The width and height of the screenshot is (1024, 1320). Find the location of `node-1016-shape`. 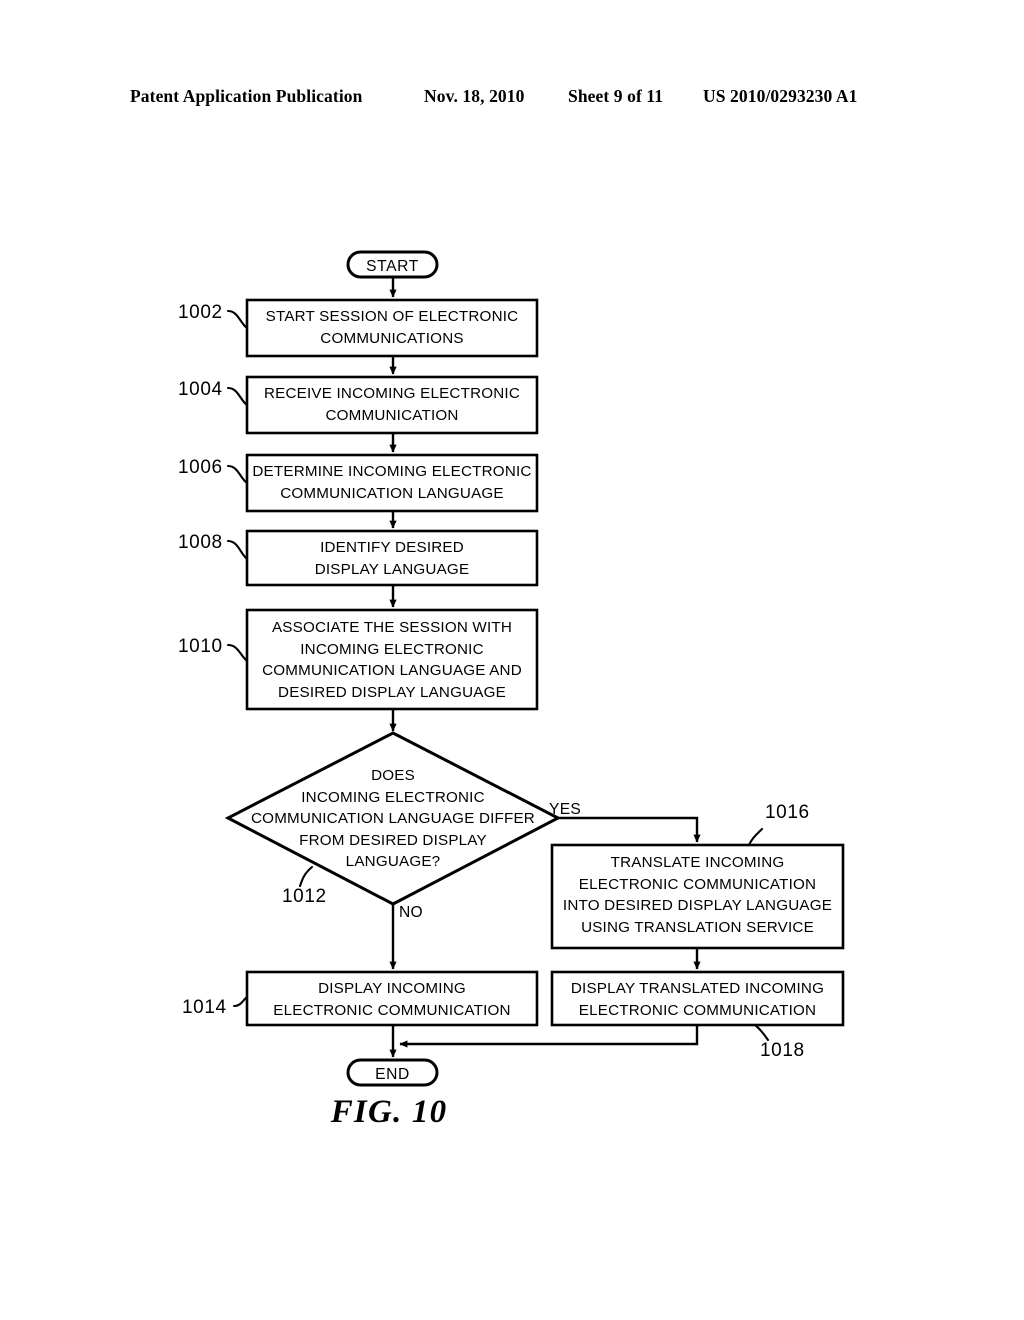

node-1016-shape is located at coordinates (697, 896).